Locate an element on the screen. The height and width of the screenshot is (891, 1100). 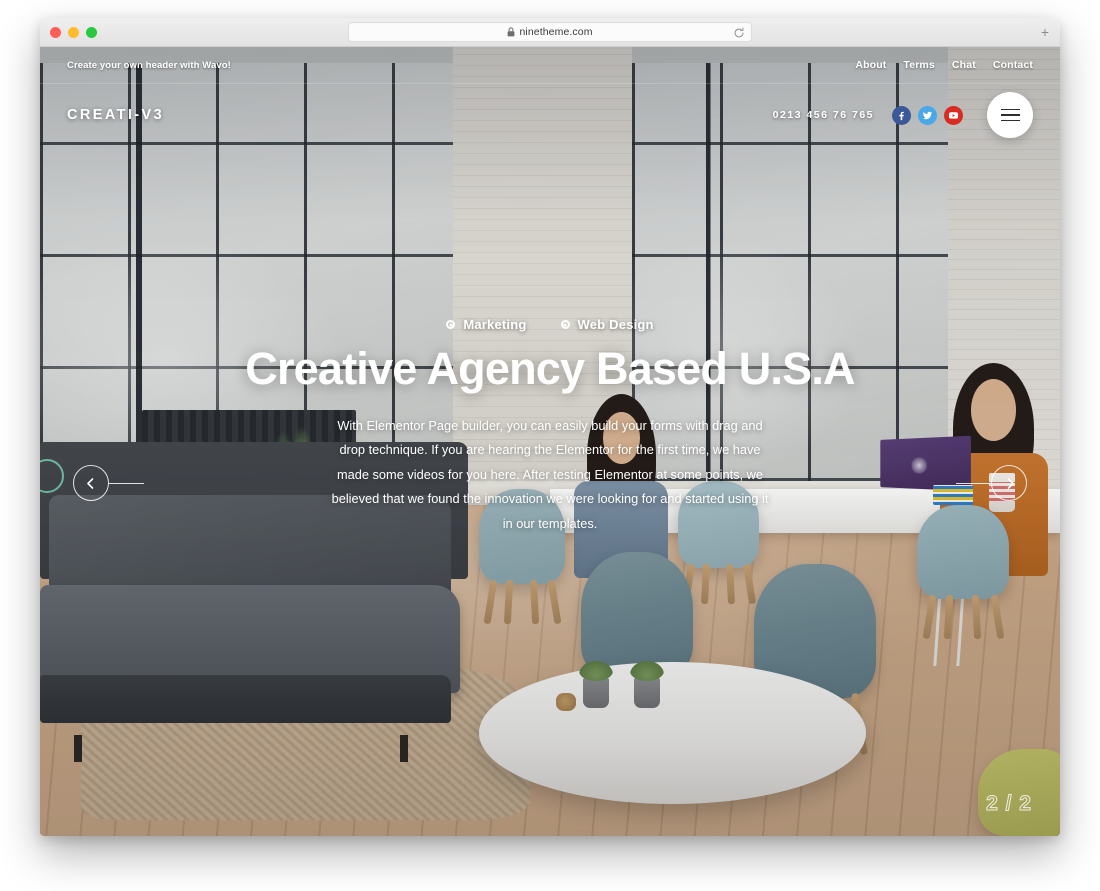
slider-prev-button is located at coordinates (108, 483).